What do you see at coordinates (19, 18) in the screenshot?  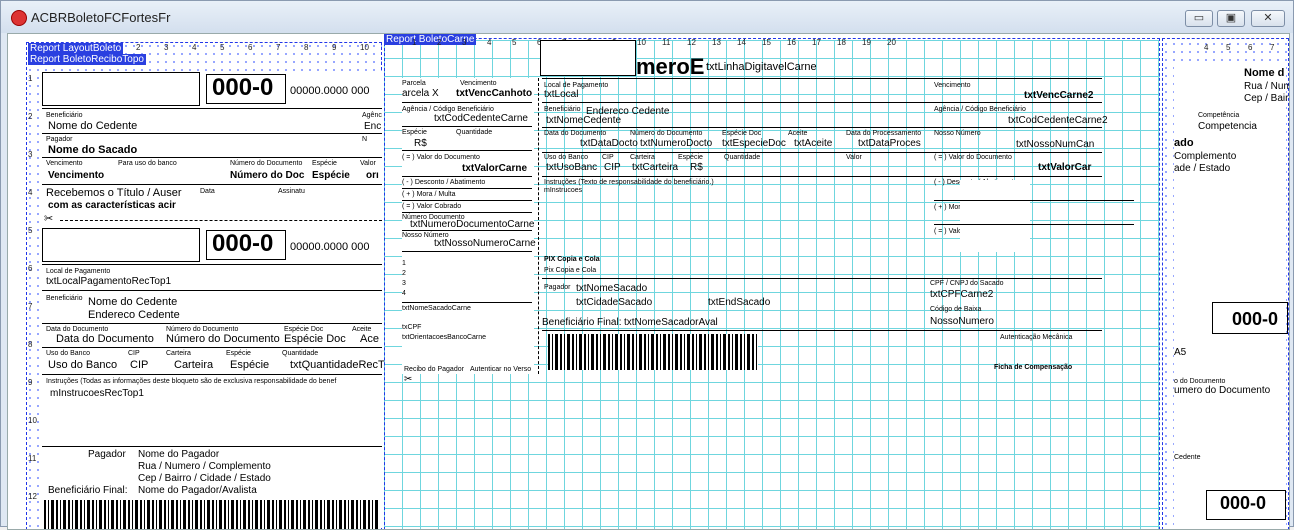 I see `app-icon` at bounding box center [19, 18].